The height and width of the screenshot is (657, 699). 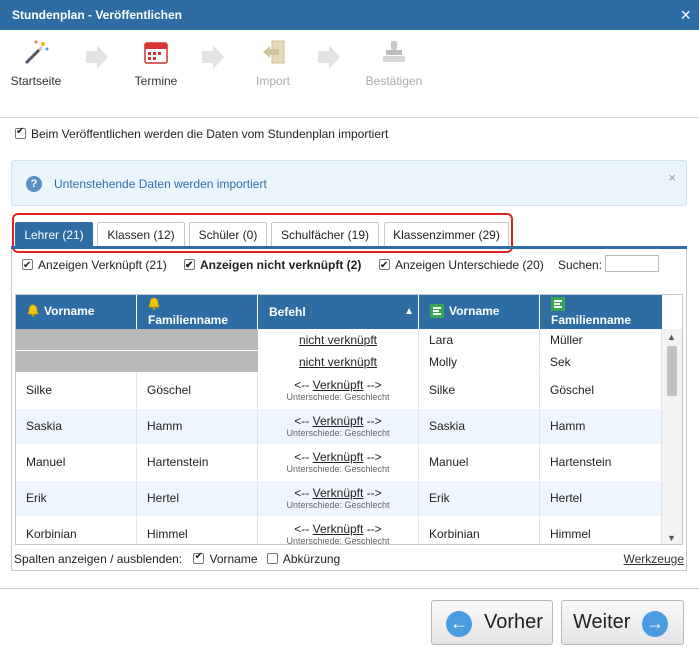 I want to click on step-label: Bestätigen, so click(x=394, y=81).